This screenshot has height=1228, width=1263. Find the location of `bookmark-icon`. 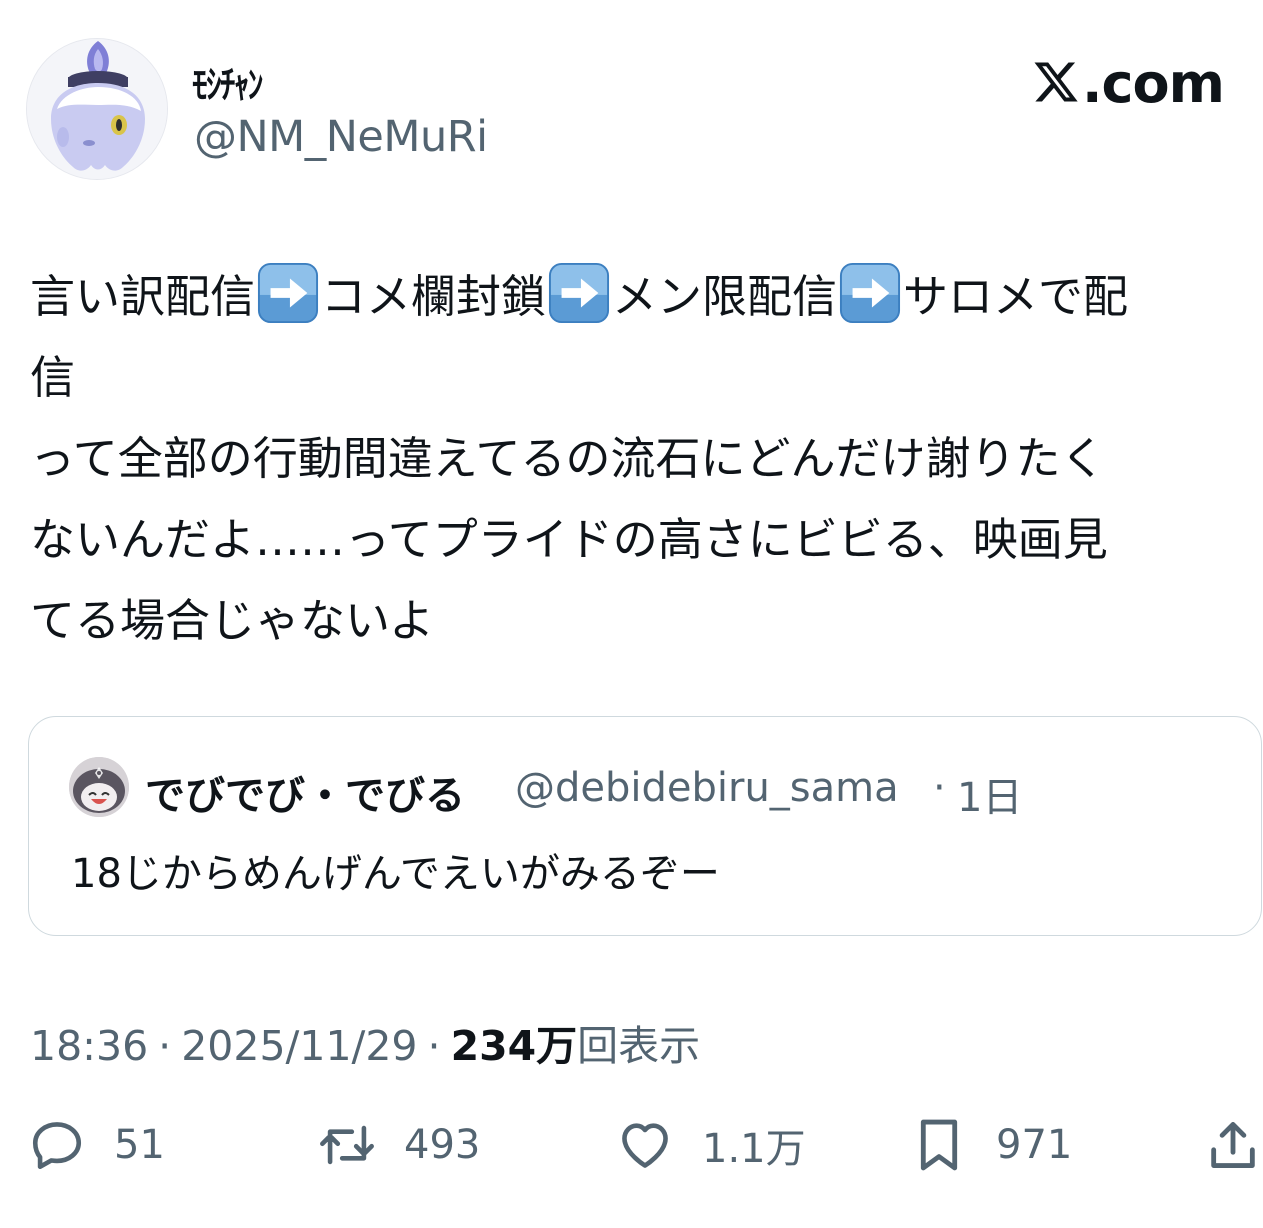

bookmark-icon is located at coordinates (939, 1145).